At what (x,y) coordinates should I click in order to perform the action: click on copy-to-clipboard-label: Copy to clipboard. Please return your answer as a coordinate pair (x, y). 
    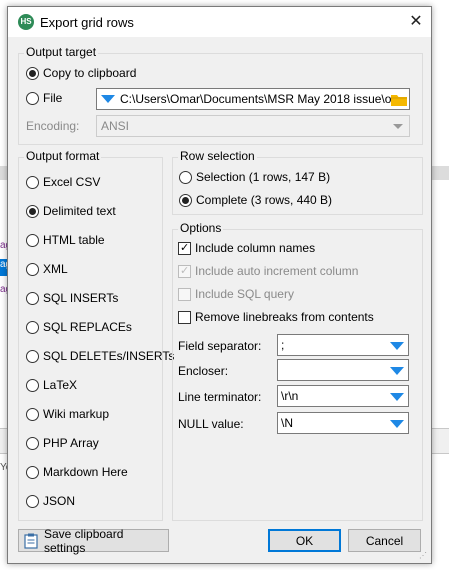
    Looking at the image, I should click on (90, 73).